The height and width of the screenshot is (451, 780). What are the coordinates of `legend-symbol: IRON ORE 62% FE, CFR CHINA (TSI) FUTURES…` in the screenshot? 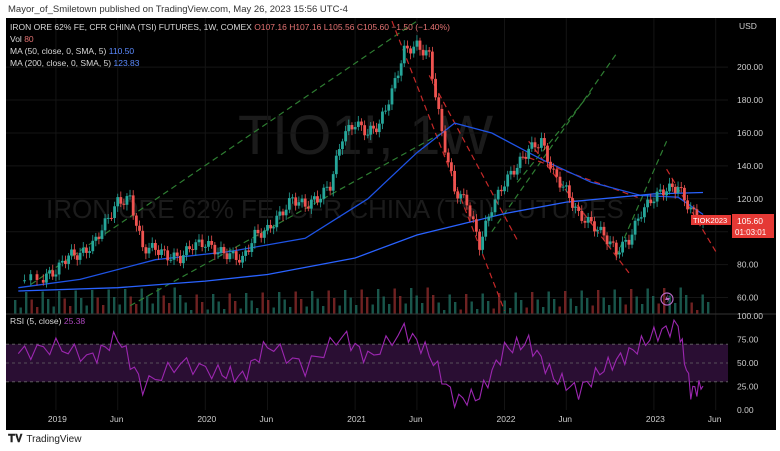 It's located at (131, 27).